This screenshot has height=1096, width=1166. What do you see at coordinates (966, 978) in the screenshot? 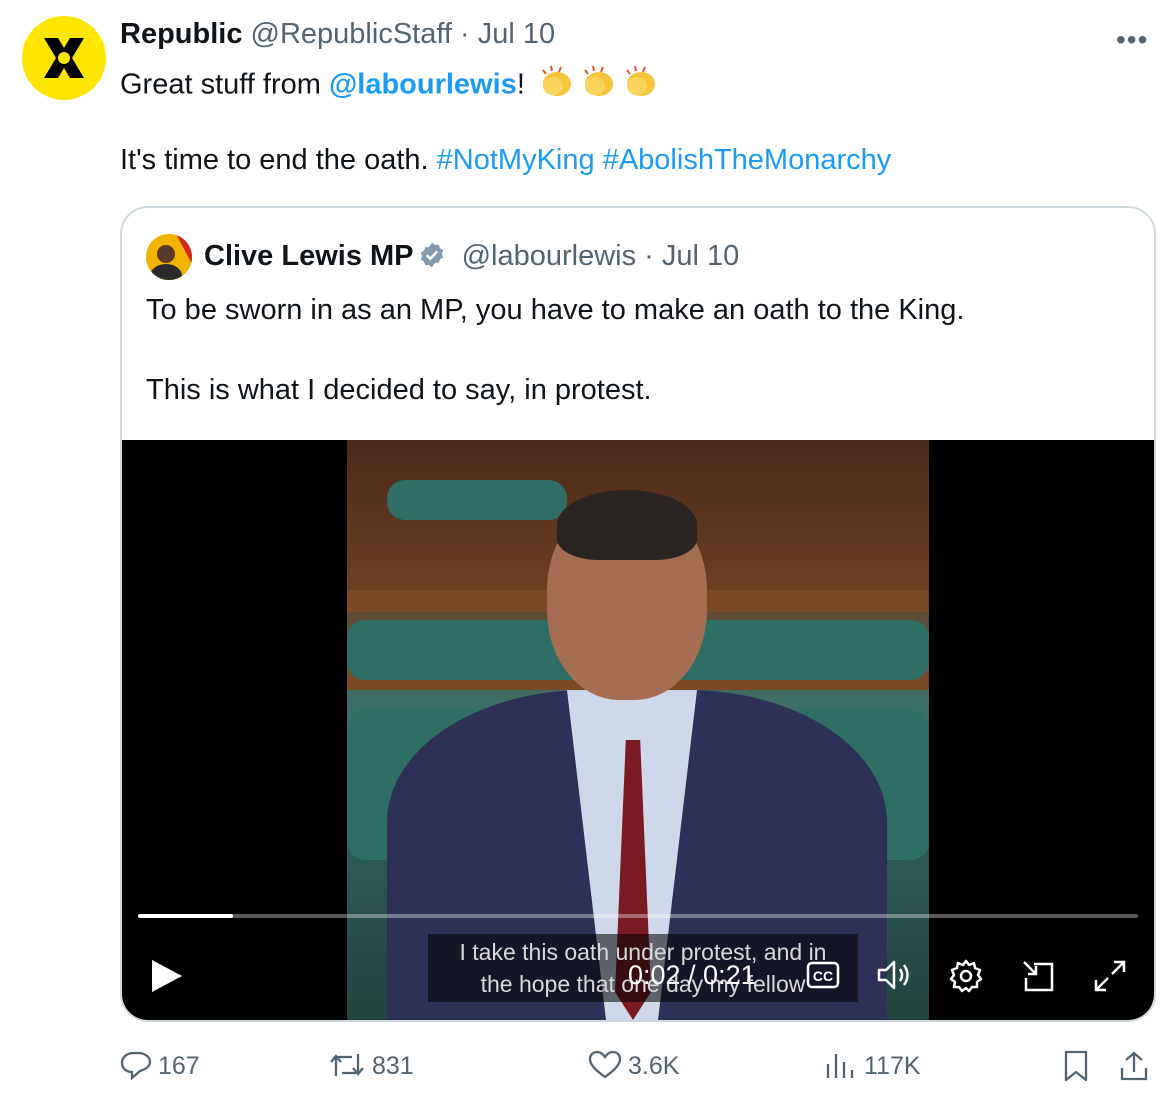
I see `settings-gear-icon` at bounding box center [966, 978].